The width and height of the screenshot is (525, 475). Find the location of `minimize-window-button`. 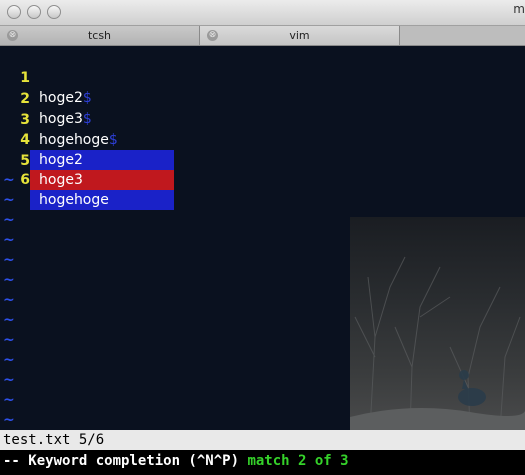

minimize-window-button is located at coordinates (34, 12).